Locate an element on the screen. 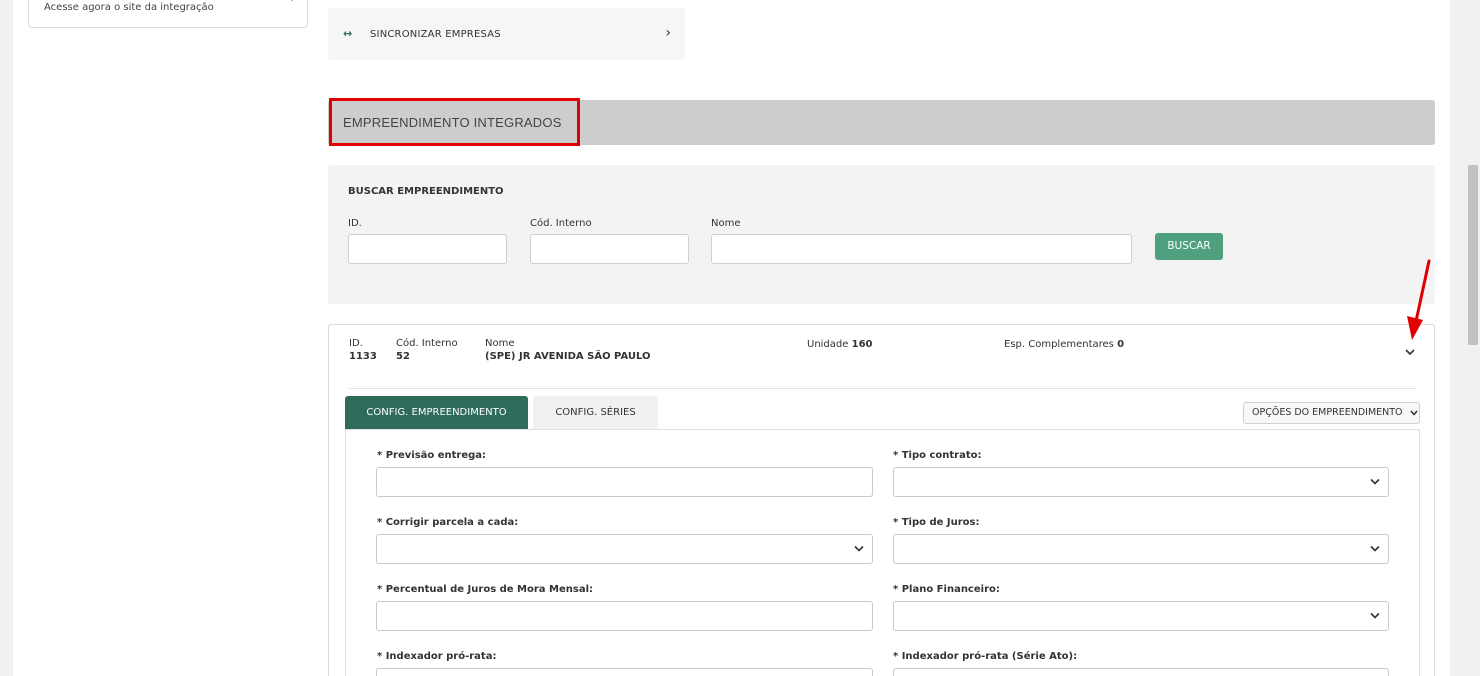 The width and height of the screenshot is (1480, 676). plano-label: * Plano Financeiro: is located at coordinates (946, 589).